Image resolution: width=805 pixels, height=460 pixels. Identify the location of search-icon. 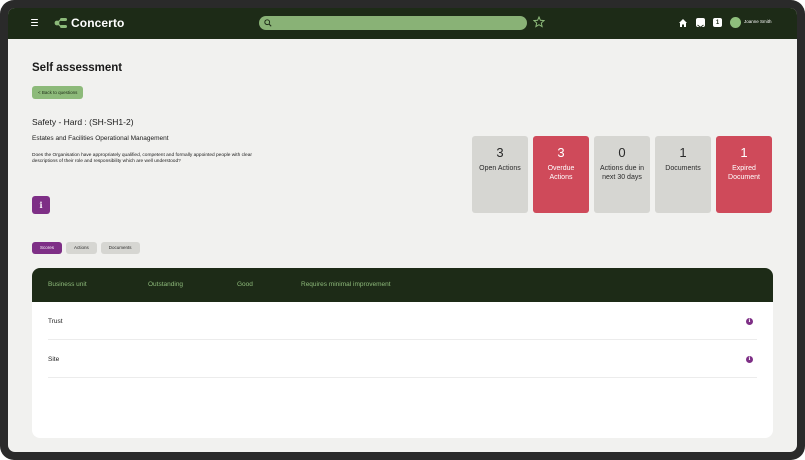
(268, 23).